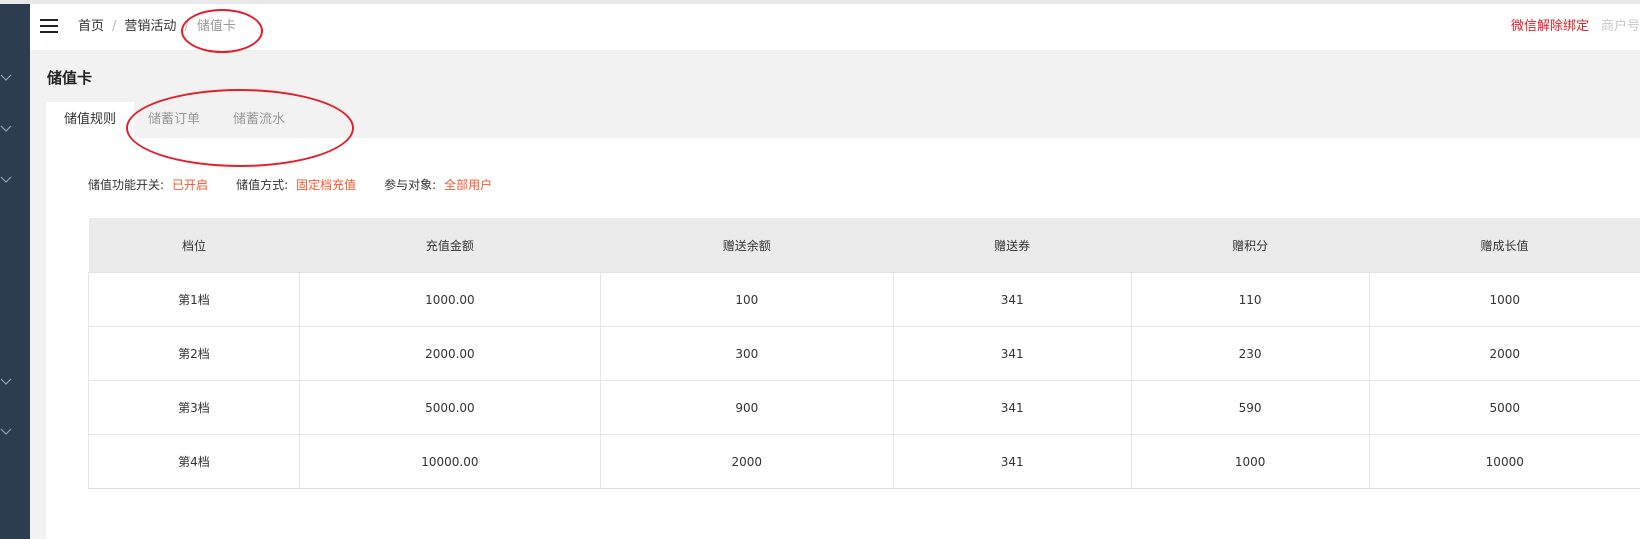  I want to click on table-cell: 2000.00, so click(449, 353).